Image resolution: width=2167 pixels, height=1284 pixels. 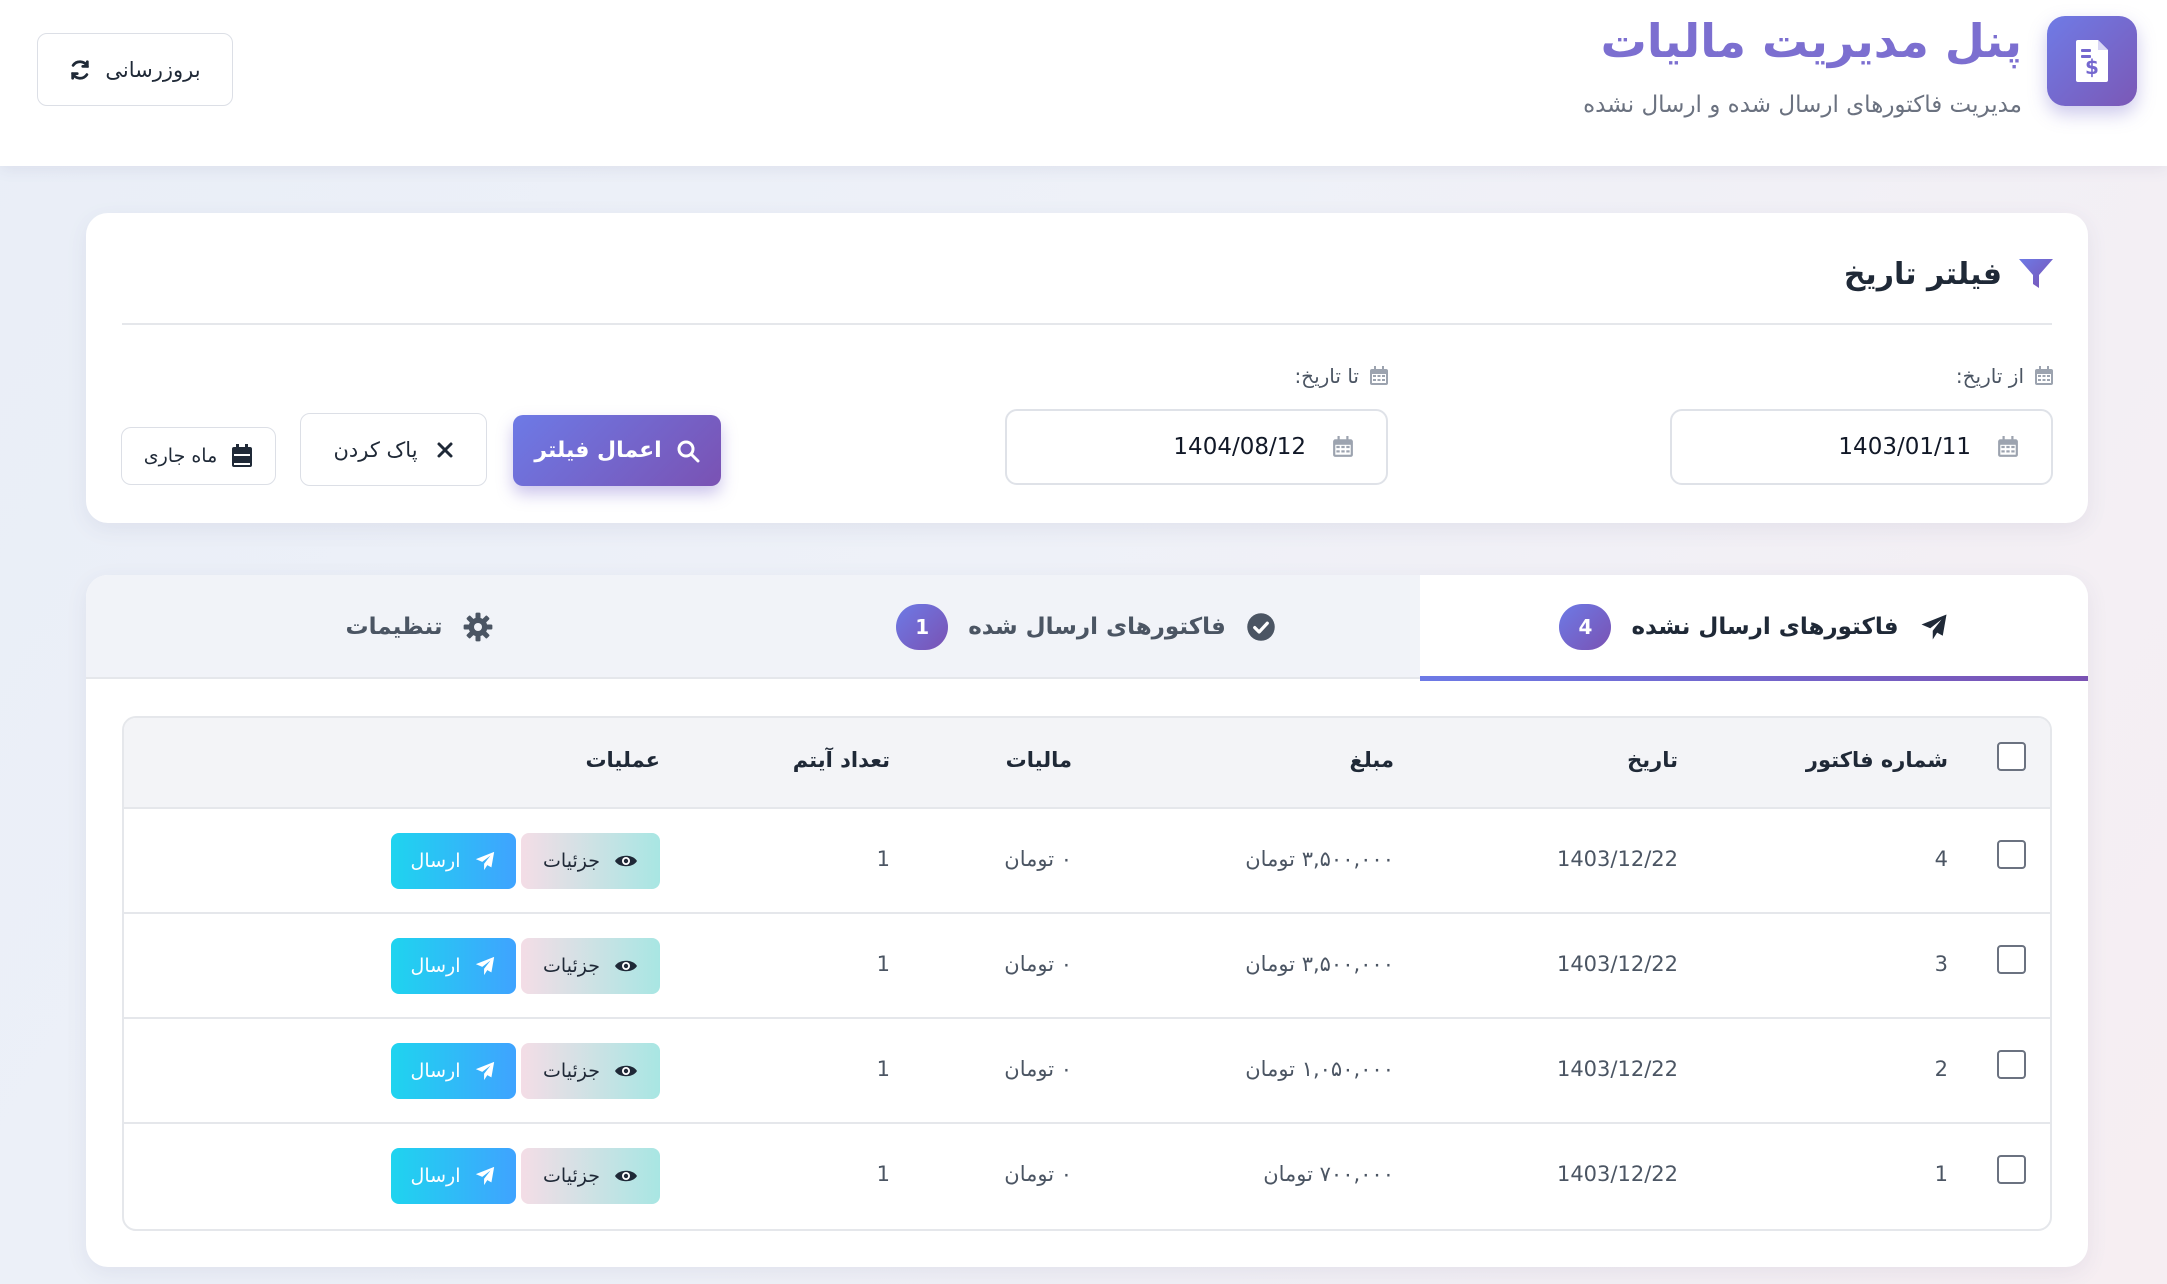 I want to click on unsent-count-badge: 4, so click(x=1585, y=627).